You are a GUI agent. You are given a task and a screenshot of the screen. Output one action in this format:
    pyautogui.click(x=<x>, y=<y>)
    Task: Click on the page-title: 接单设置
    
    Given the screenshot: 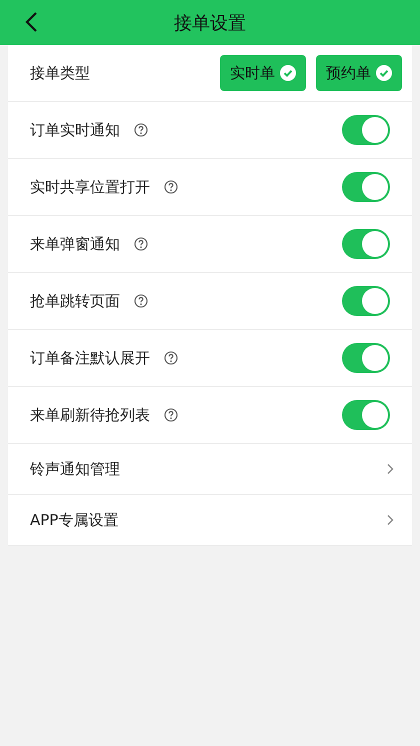 What is the action you would take?
    pyautogui.click(x=210, y=23)
    